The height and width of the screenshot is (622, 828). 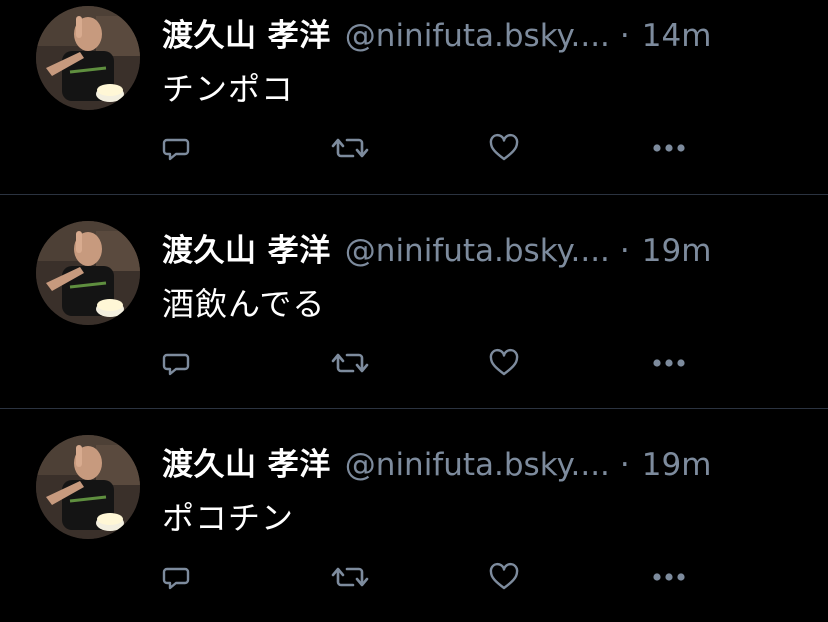 I want to click on post-time: 14m, so click(x=677, y=36).